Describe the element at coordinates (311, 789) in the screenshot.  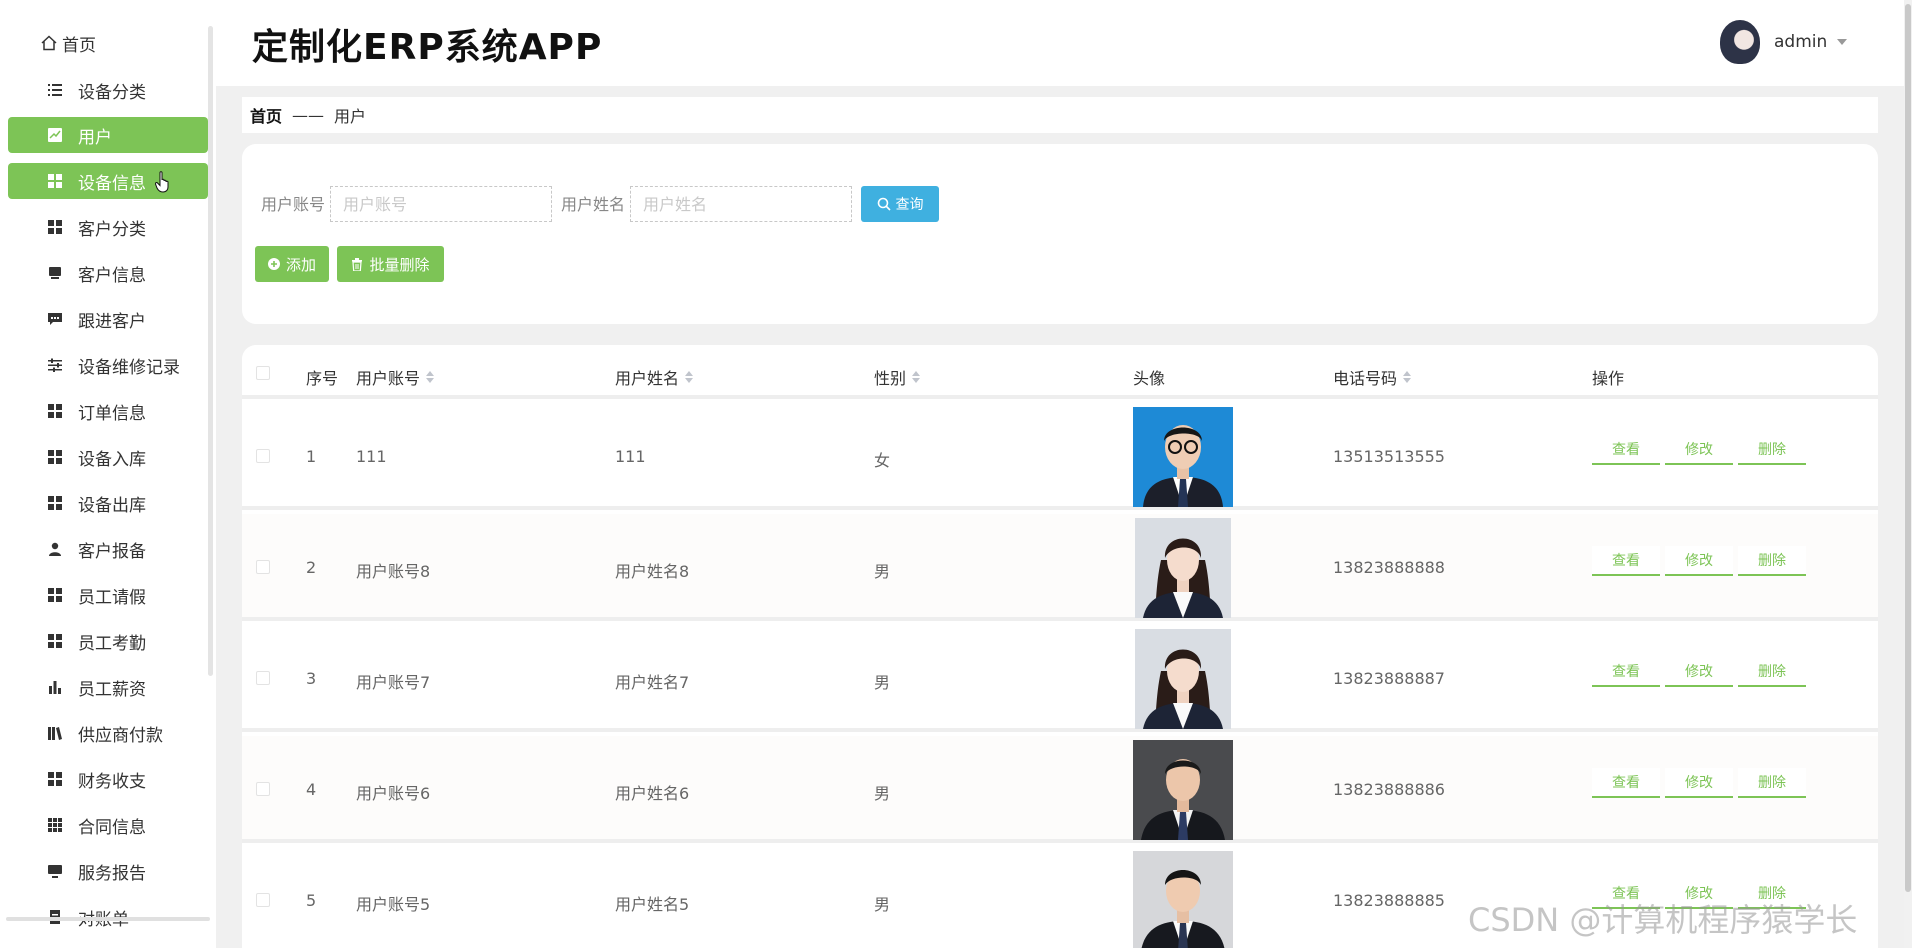
I see `cell-index: 4` at that location.